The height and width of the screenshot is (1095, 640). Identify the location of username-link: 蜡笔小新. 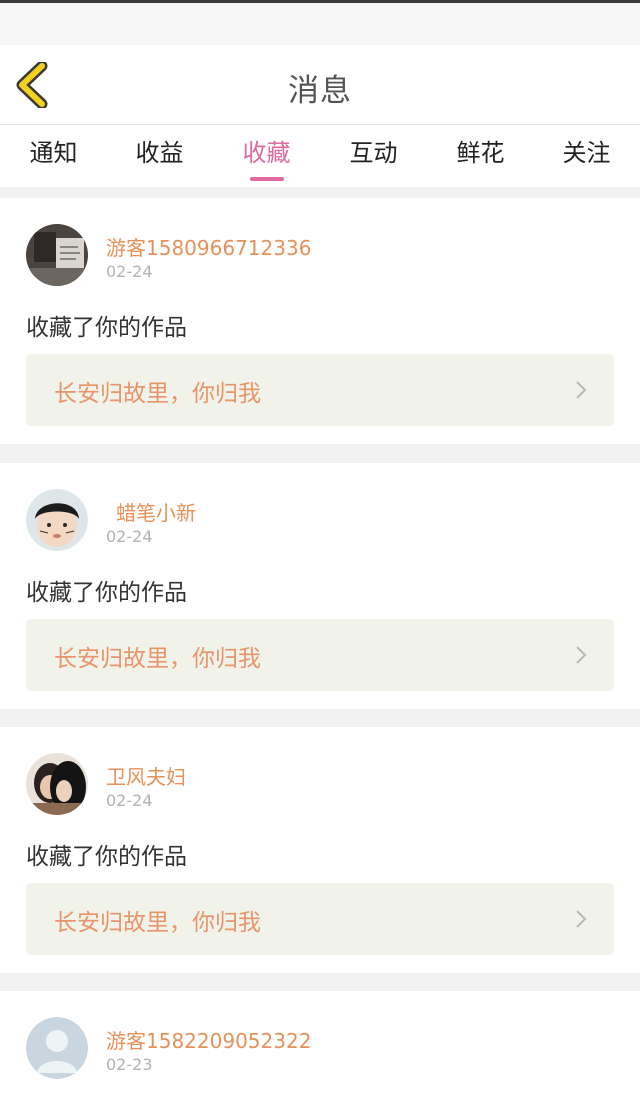
(156, 511).